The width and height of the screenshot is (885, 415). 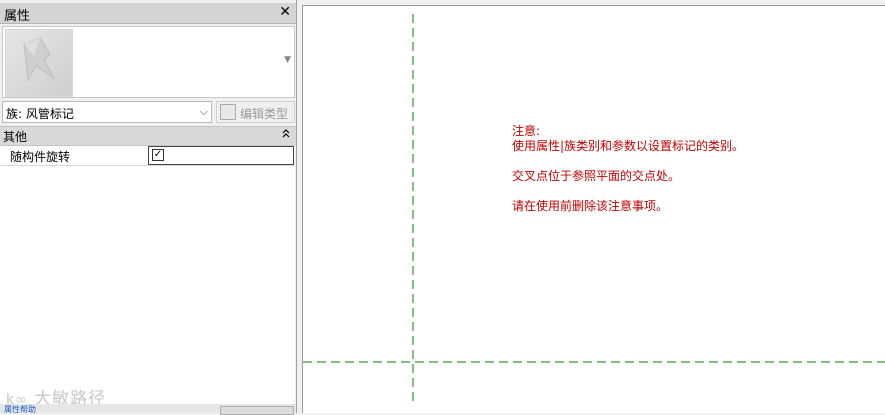 What do you see at coordinates (228, 112) in the screenshot?
I see `edit-type-icon` at bounding box center [228, 112].